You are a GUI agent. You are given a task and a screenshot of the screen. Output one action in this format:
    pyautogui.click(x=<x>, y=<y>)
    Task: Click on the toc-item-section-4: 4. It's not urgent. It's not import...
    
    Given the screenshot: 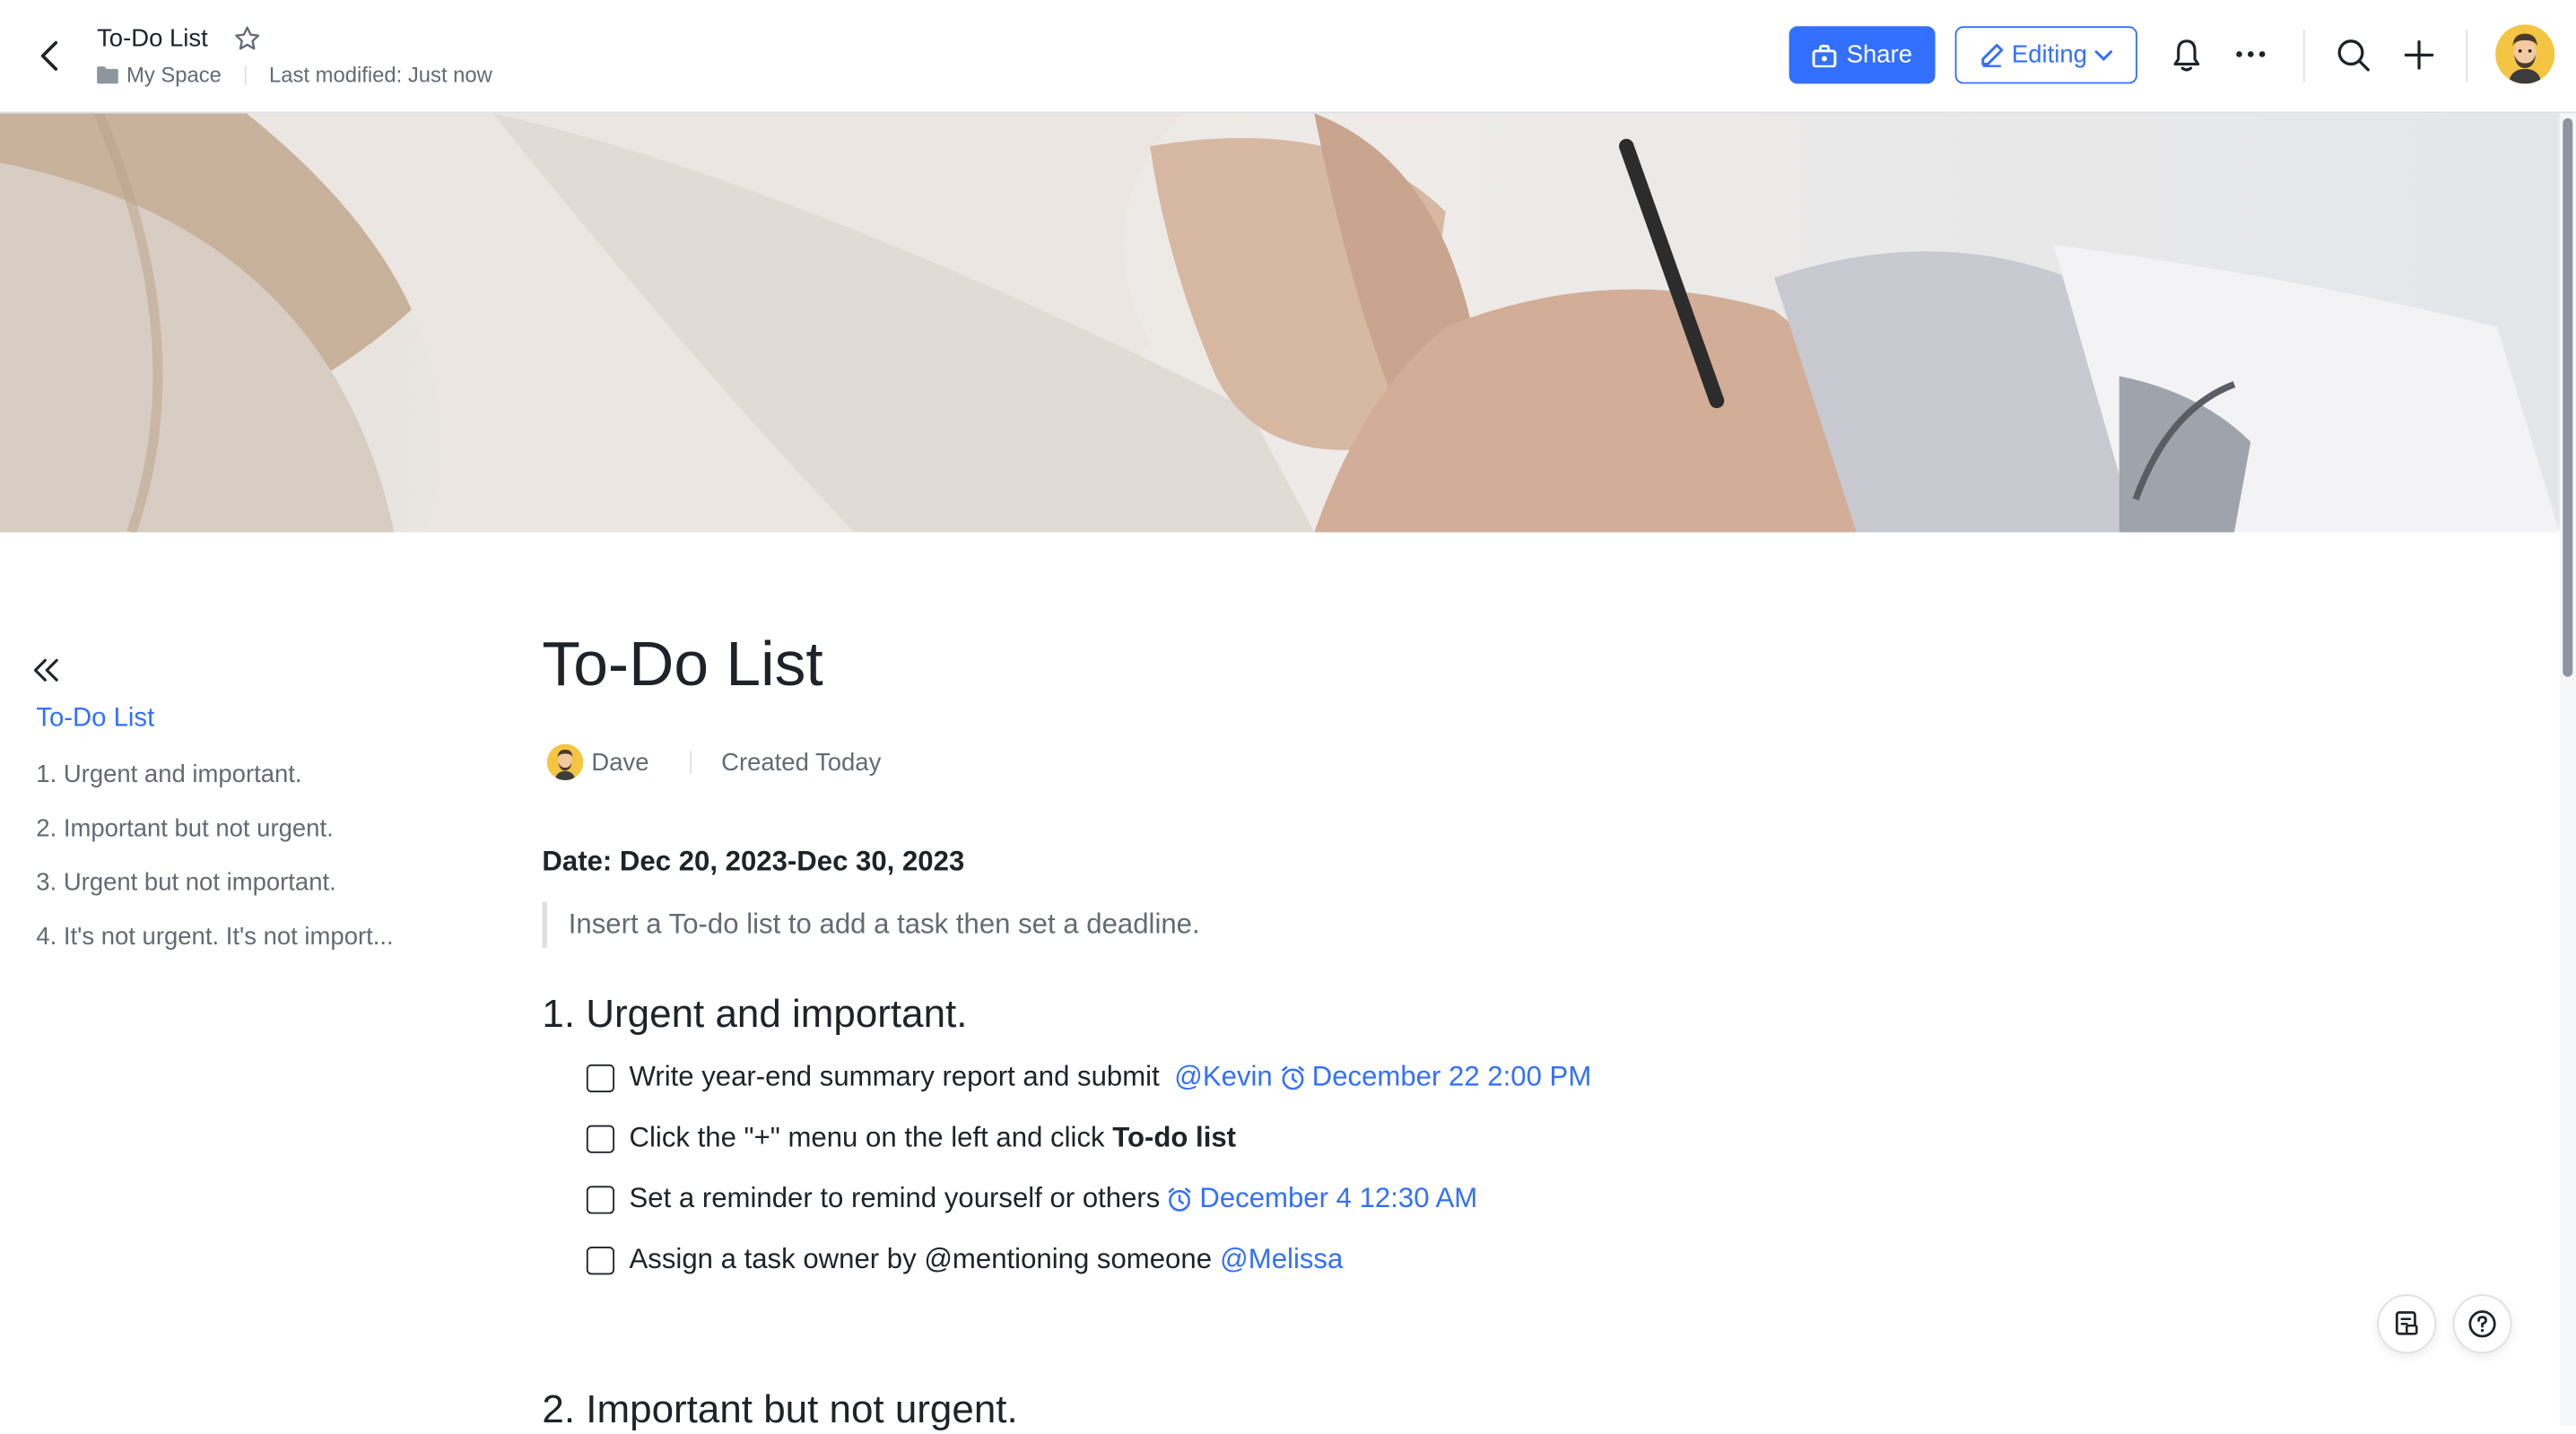 What is the action you would take?
    pyautogui.click(x=214, y=937)
    